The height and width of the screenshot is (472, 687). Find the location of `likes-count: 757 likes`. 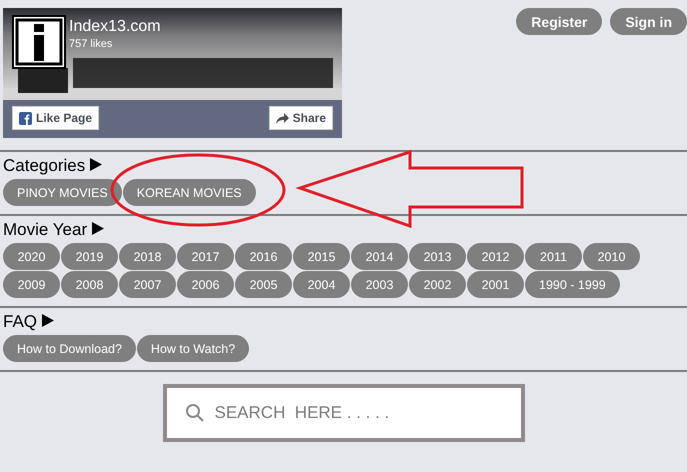

likes-count: 757 likes is located at coordinates (90, 44).